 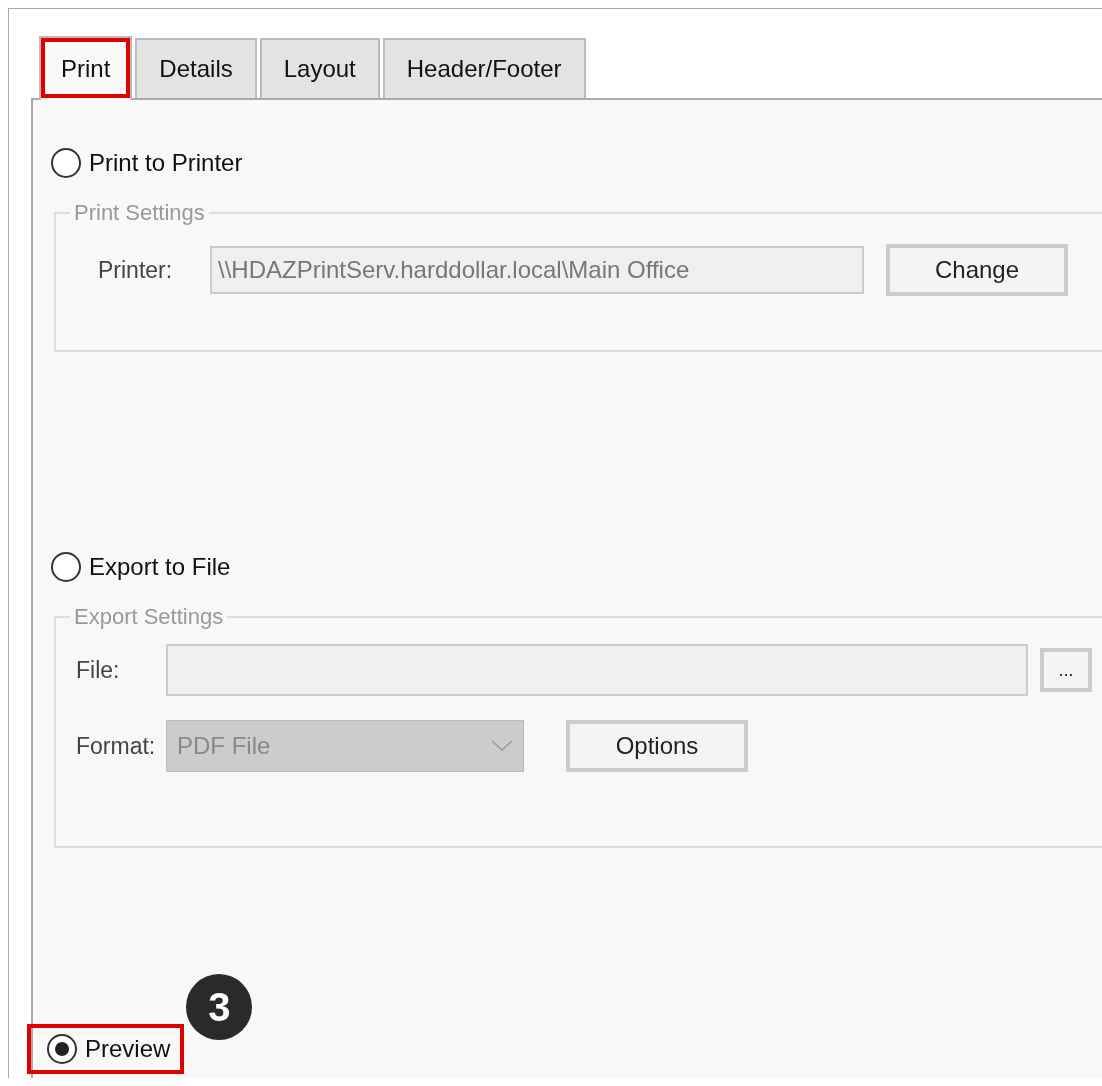 I want to click on tab: Details, so click(x=196, y=68).